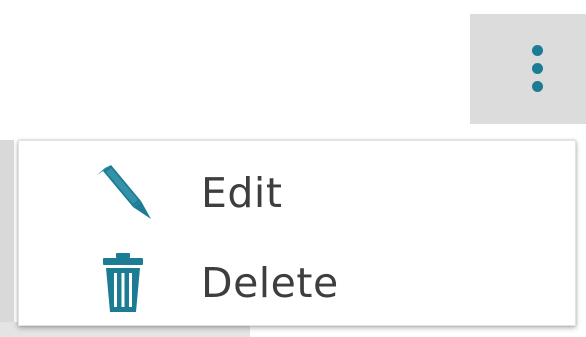 This screenshot has width=586, height=337. Describe the element at coordinates (270, 283) in the screenshot. I see `menu-item-label: Delete` at that location.